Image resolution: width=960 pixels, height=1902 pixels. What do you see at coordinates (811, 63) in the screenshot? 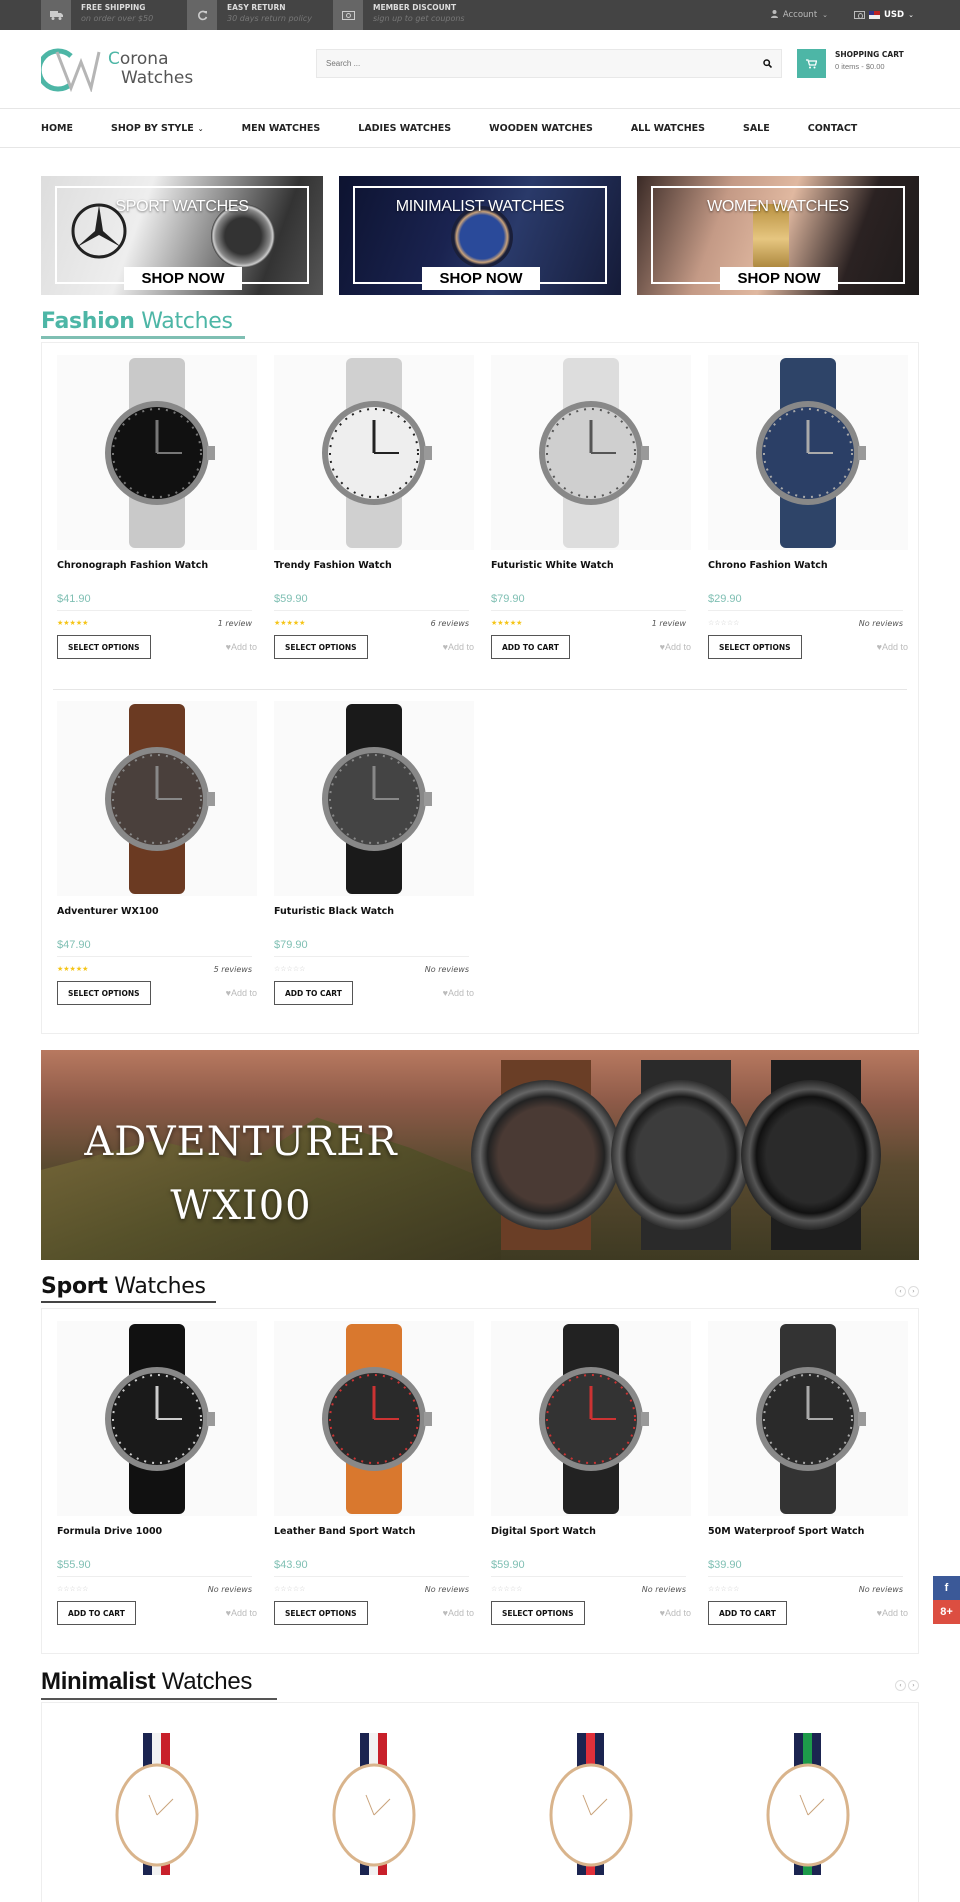
I see `cart-button` at bounding box center [811, 63].